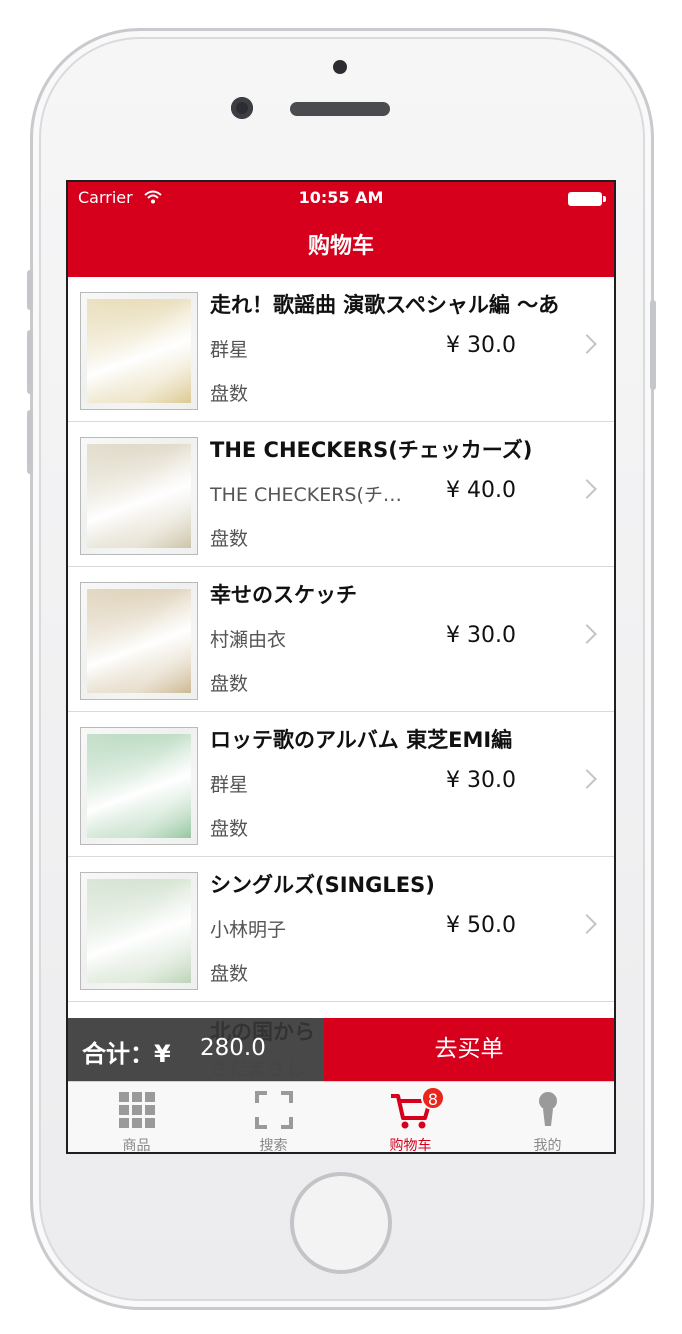  What do you see at coordinates (196, 1049) in the screenshot?
I see `total-area: 北の国から さだまさし 合计：¥ 280.0` at bounding box center [196, 1049].